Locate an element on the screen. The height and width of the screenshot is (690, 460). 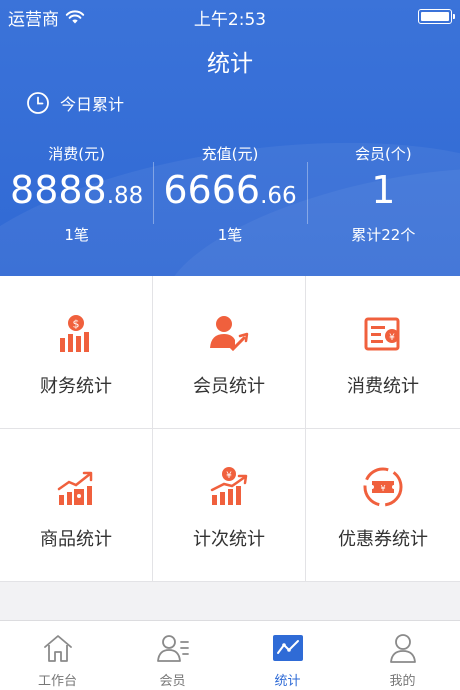
stat-sub: 累计22个 is located at coordinates (383, 235).